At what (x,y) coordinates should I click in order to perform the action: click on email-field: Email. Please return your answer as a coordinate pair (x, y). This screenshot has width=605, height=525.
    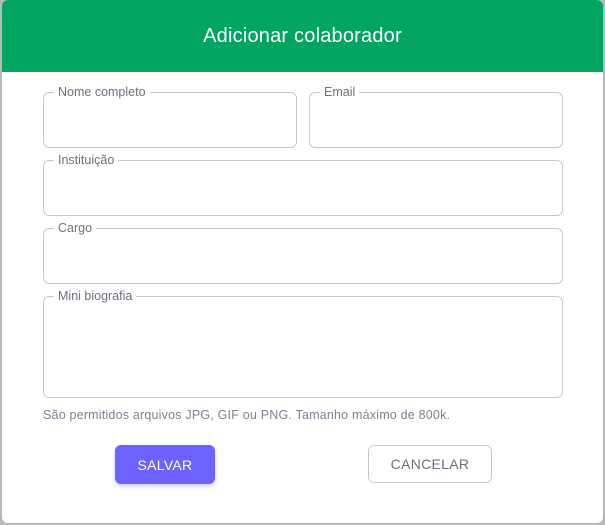
    Looking at the image, I should click on (436, 116).